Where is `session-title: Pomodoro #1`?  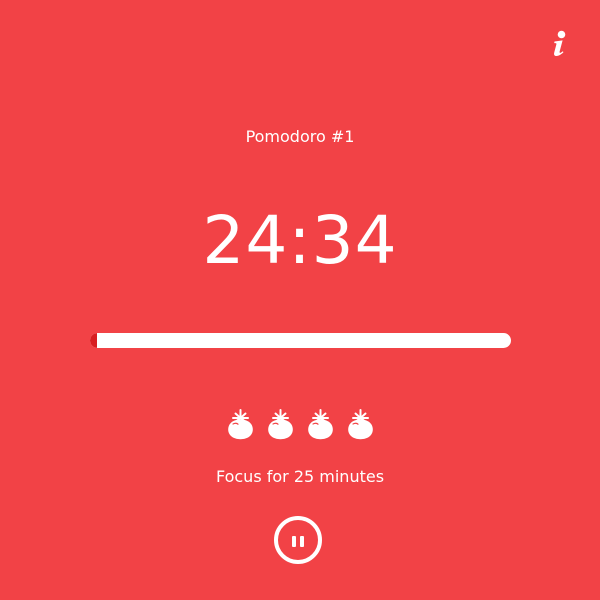 session-title: Pomodoro #1 is located at coordinates (300, 136).